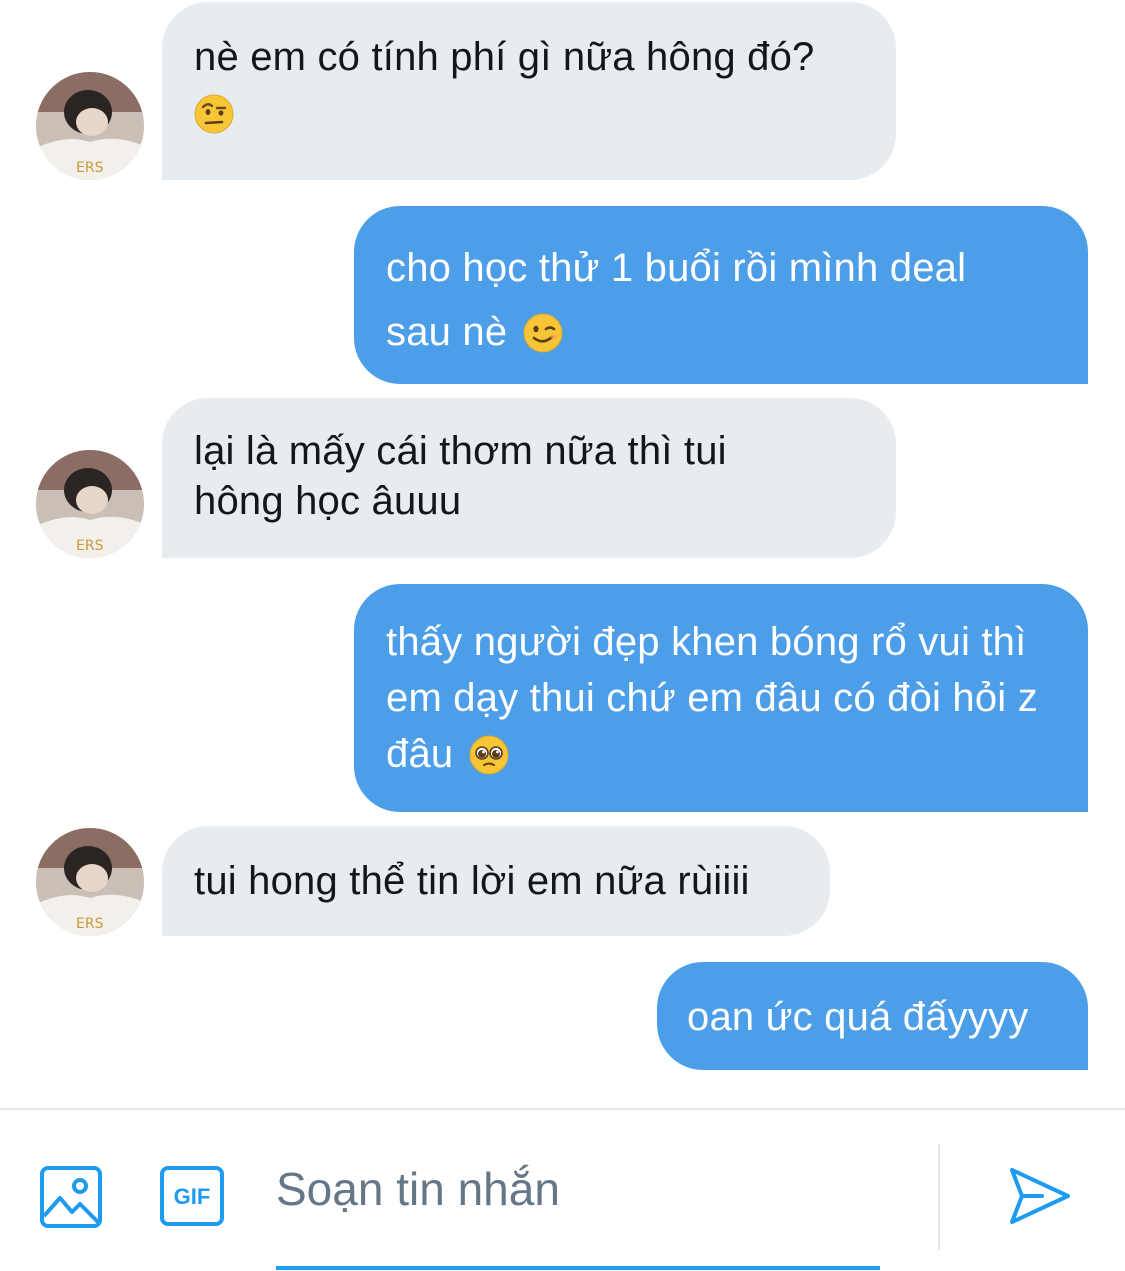  I want to click on gif-label: GIF, so click(192, 1196).